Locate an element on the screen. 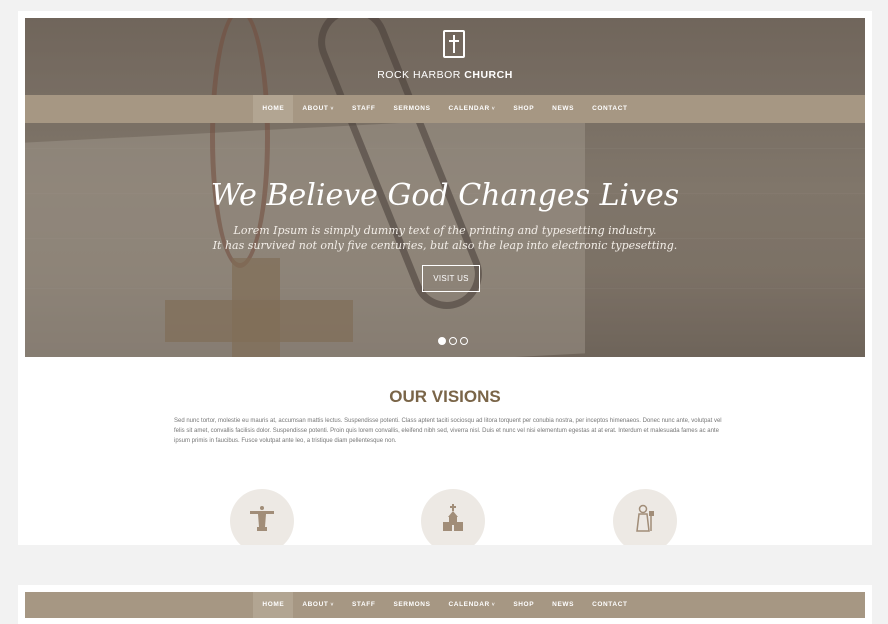  slider-dots is located at coordinates (453, 341).